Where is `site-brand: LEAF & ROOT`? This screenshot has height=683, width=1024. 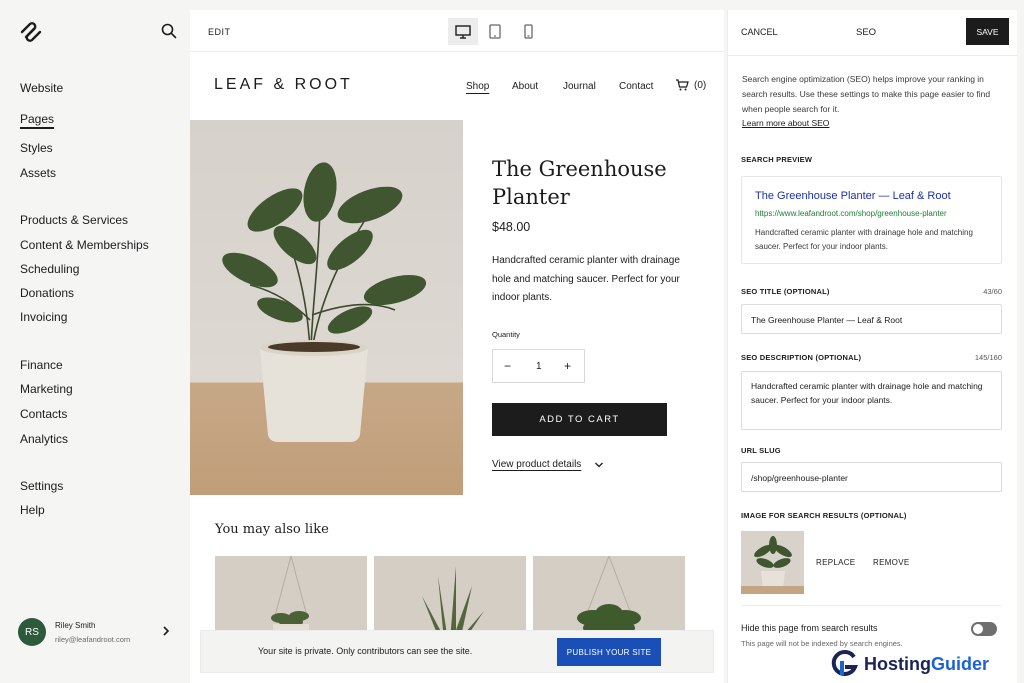
site-brand: LEAF & ROOT is located at coordinates (283, 85).